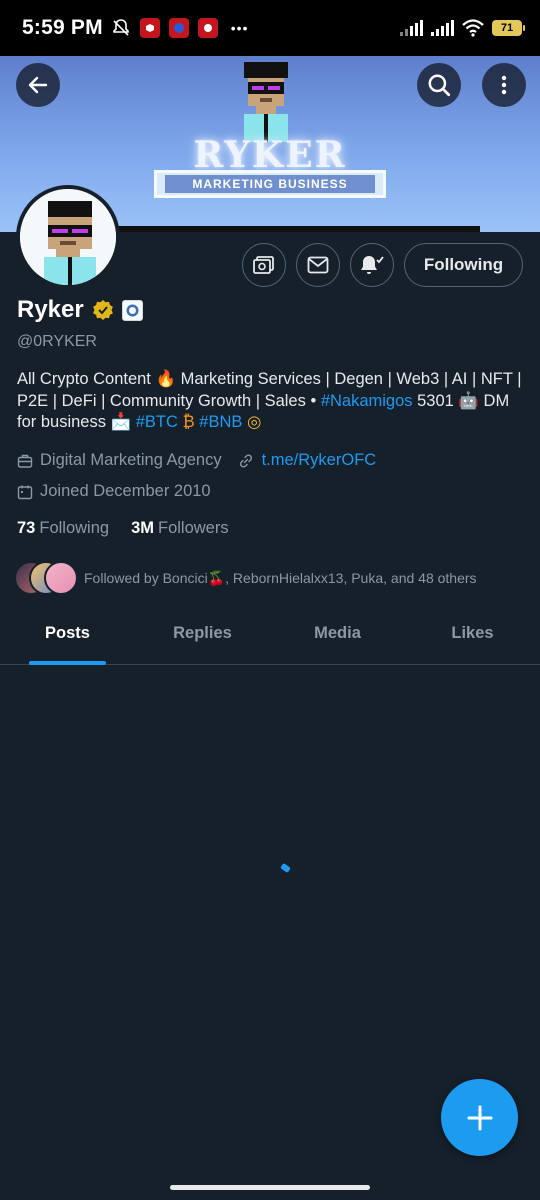 The height and width of the screenshot is (1200, 540). What do you see at coordinates (103, 310) in the screenshot?
I see `verified-badge-icon` at bounding box center [103, 310].